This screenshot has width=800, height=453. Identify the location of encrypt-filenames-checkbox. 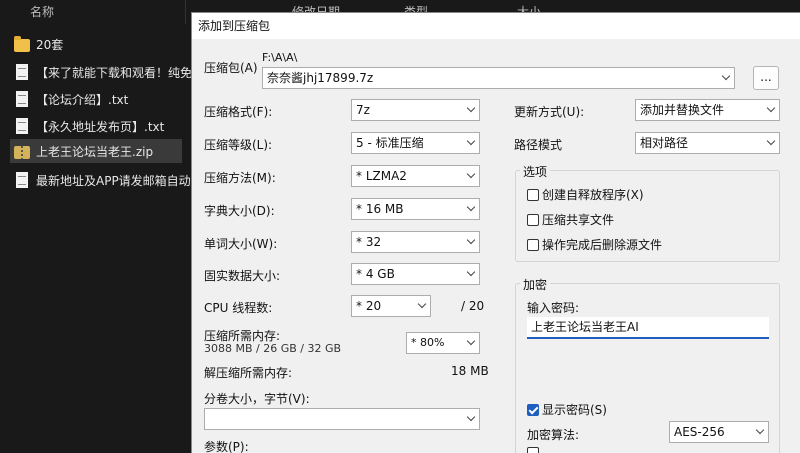
(534, 450).